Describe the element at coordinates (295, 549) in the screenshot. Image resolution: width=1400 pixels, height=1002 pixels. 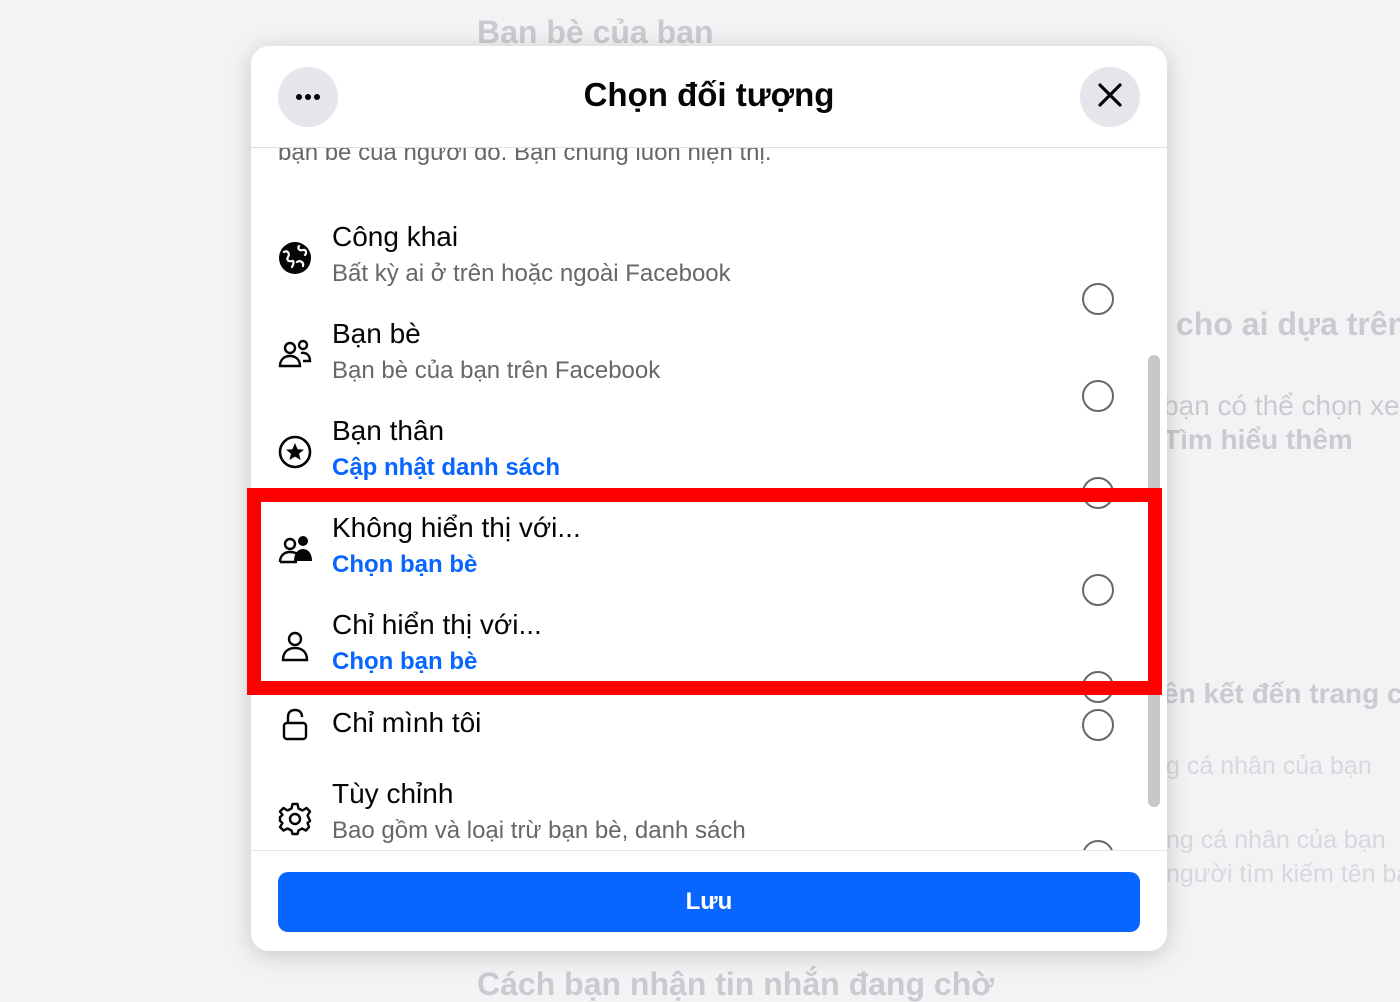
I see `friends-except-icon` at that location.